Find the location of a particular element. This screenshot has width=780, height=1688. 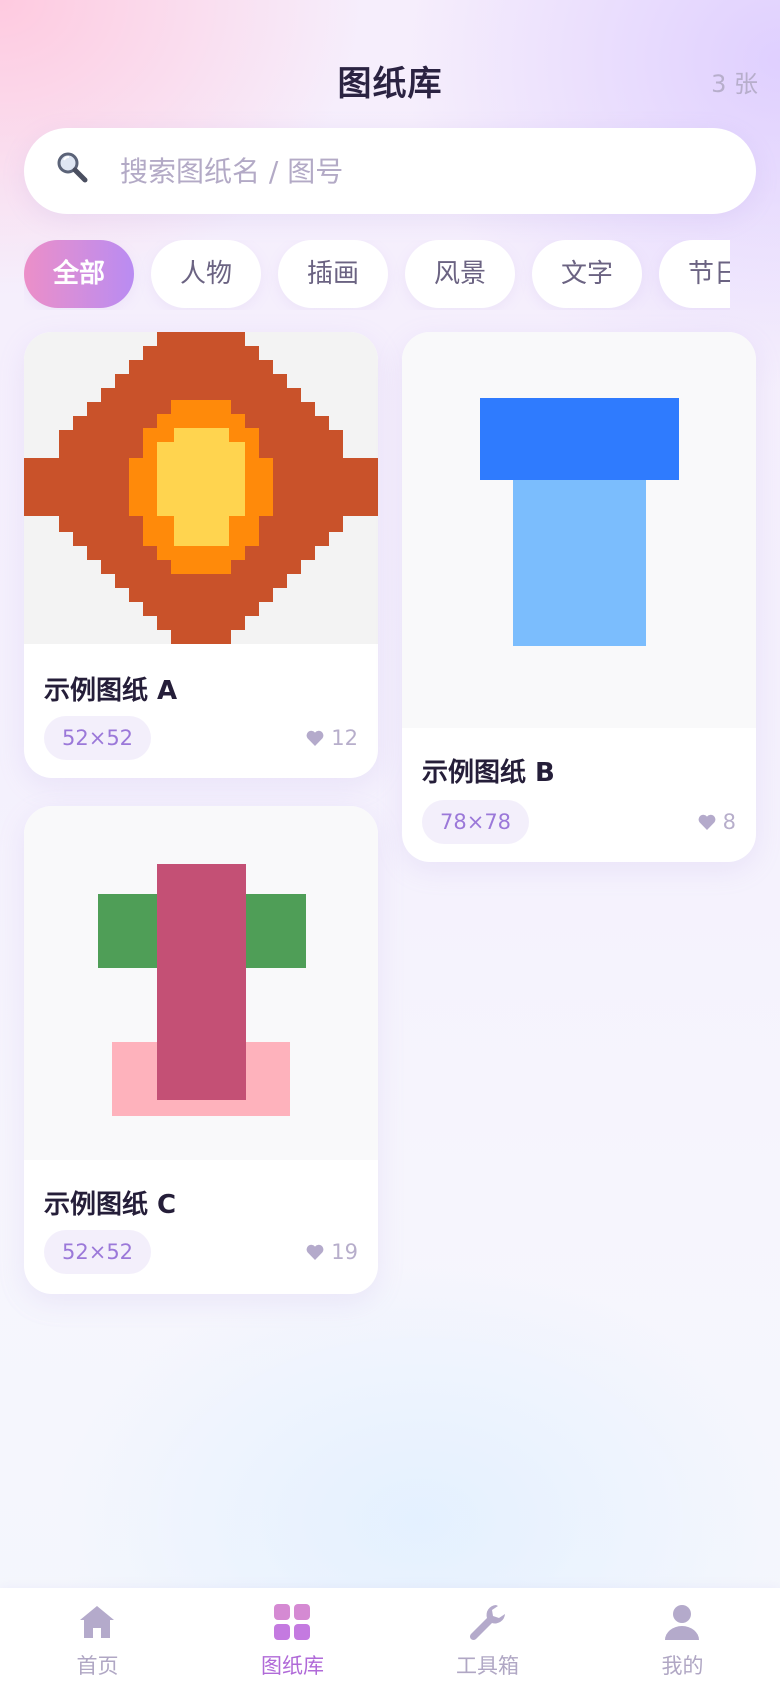

like-count: 19 is located at coordinates (331, 1252).